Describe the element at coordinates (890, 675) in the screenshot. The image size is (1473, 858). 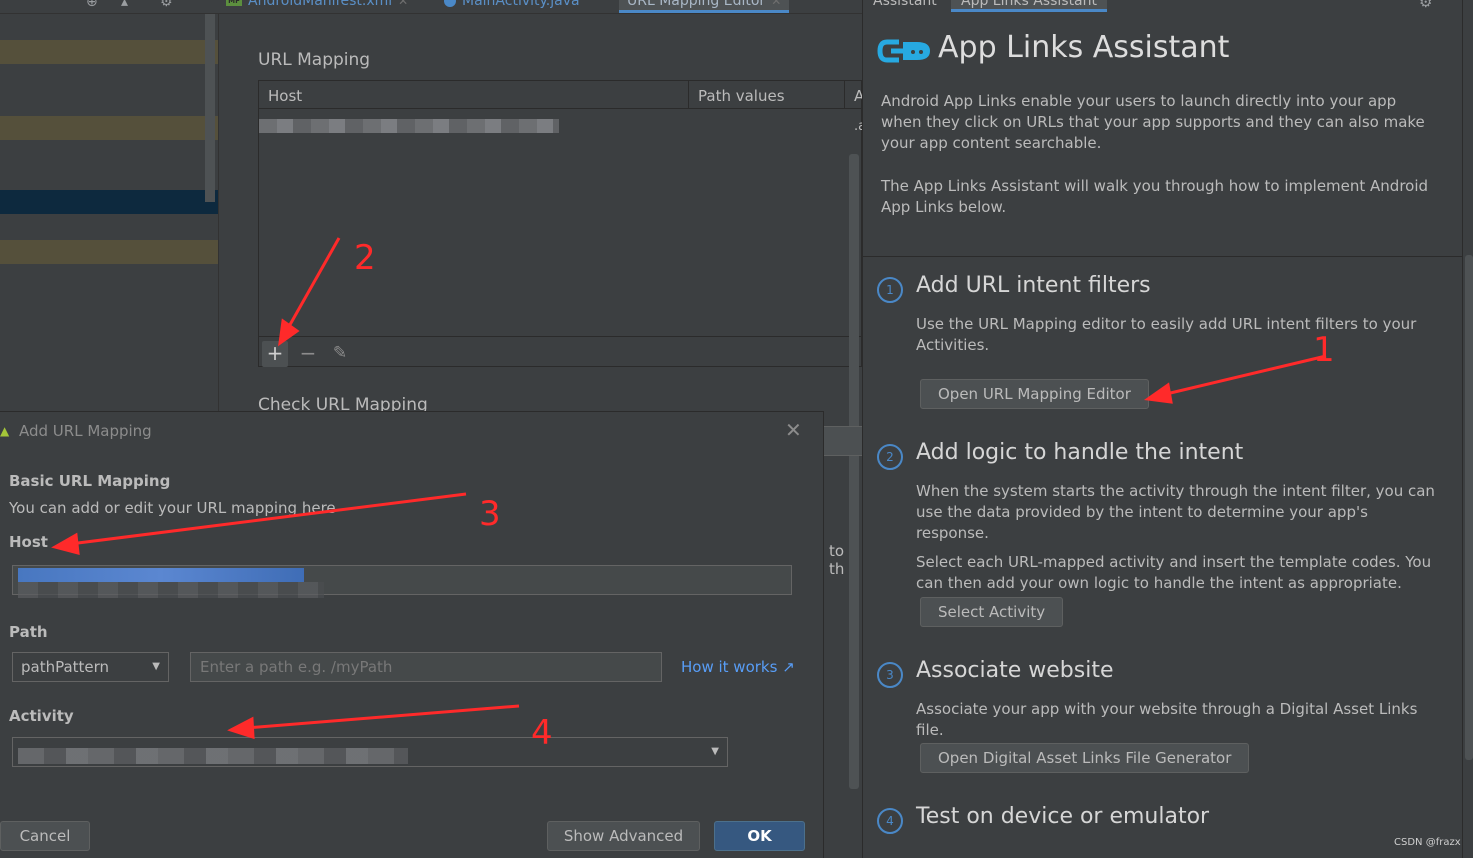
I see `step-number-badge: 3` at that location.